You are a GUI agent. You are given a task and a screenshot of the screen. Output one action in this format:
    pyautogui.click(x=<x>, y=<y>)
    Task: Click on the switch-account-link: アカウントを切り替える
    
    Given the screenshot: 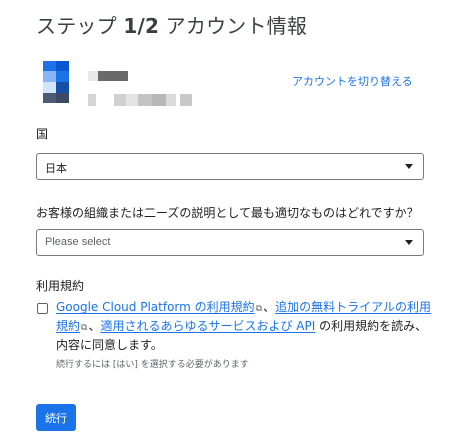 What is the action you would take?
    pyautogui.click(x=352, y=81)
    